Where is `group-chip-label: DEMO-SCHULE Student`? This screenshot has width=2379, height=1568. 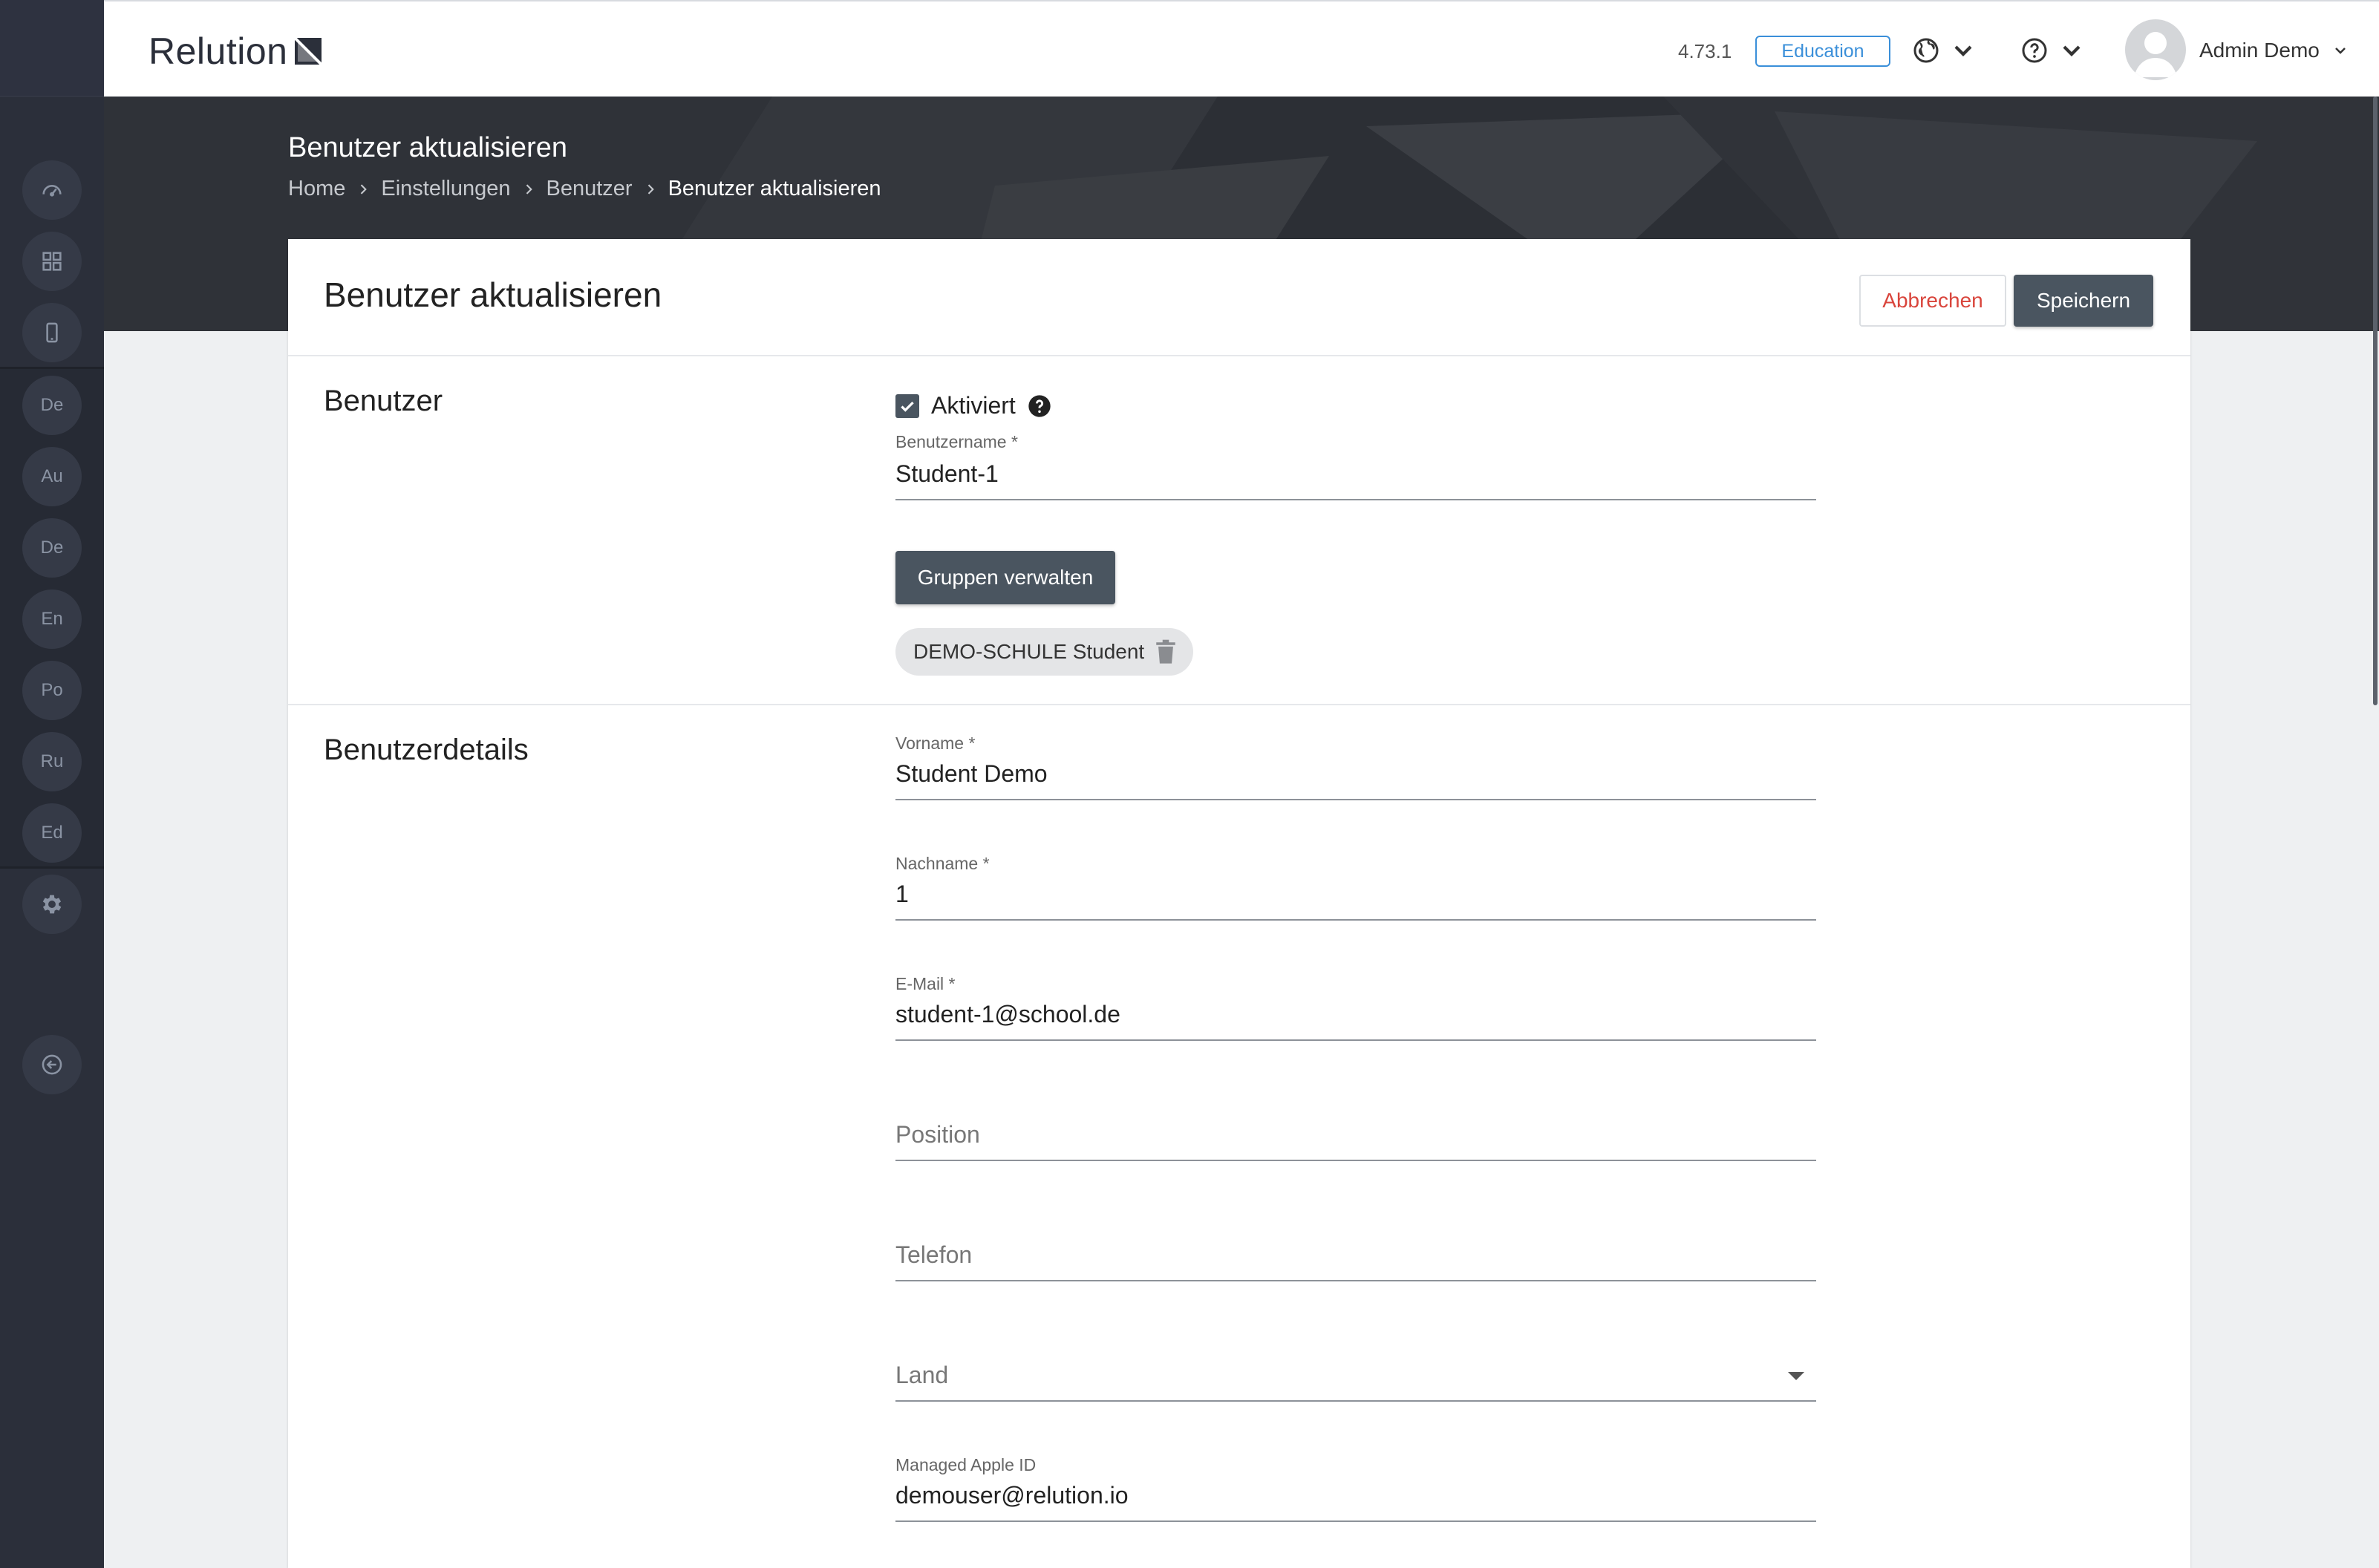 group-chip-label: DEMO-SCHULE Student is located at coordinates (1029, 651).